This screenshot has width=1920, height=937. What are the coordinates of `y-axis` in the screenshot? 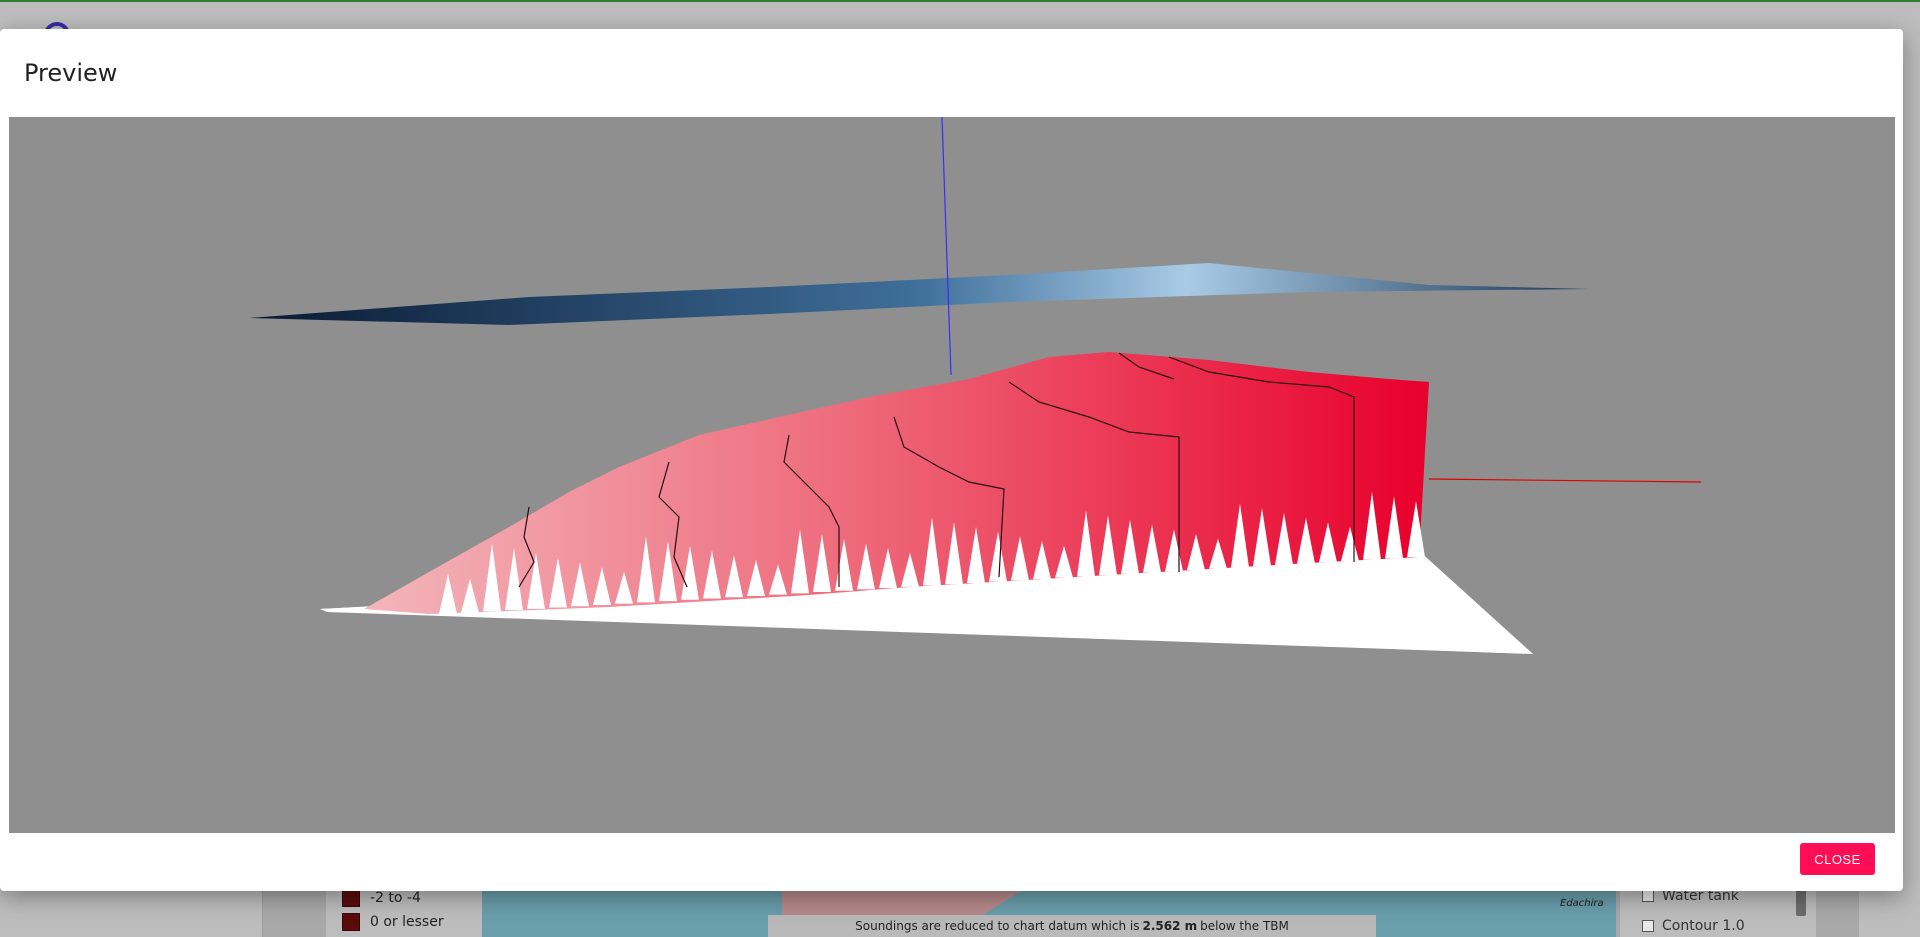 It's located at (946, 246).